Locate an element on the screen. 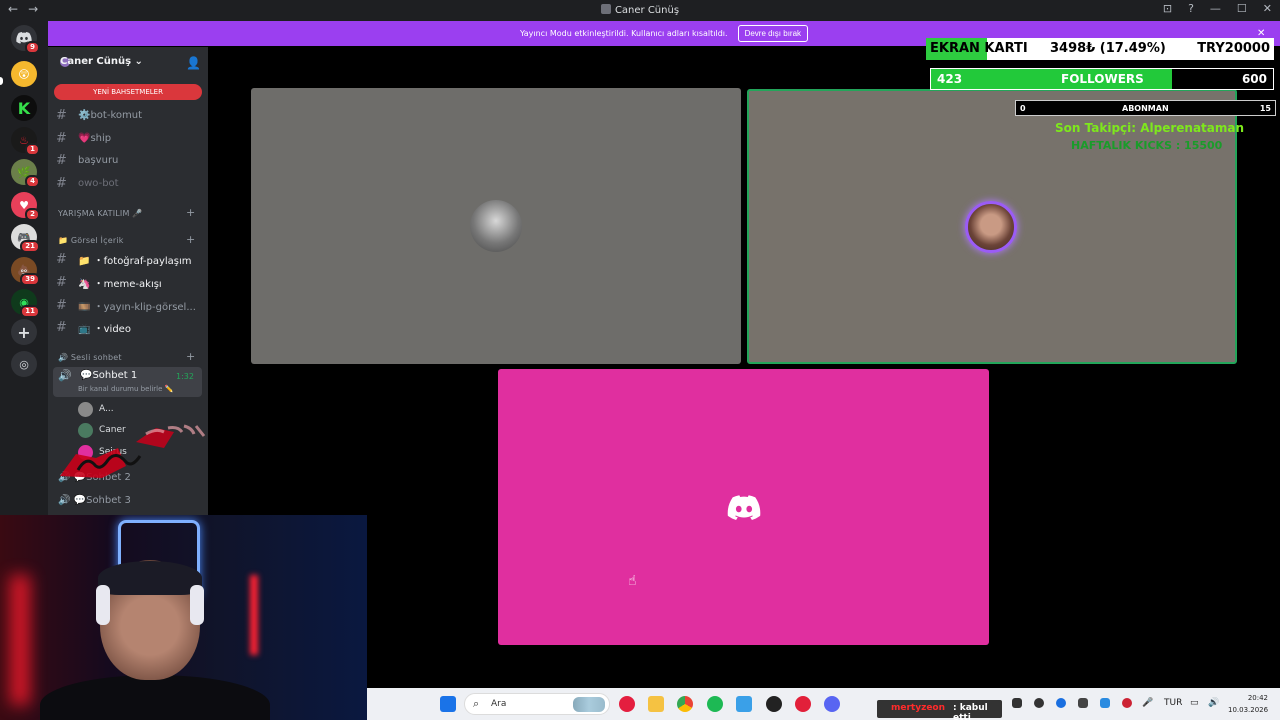  taskbar-clock: 20:42 10.03.2026 is located at coordinates (1248, 704).